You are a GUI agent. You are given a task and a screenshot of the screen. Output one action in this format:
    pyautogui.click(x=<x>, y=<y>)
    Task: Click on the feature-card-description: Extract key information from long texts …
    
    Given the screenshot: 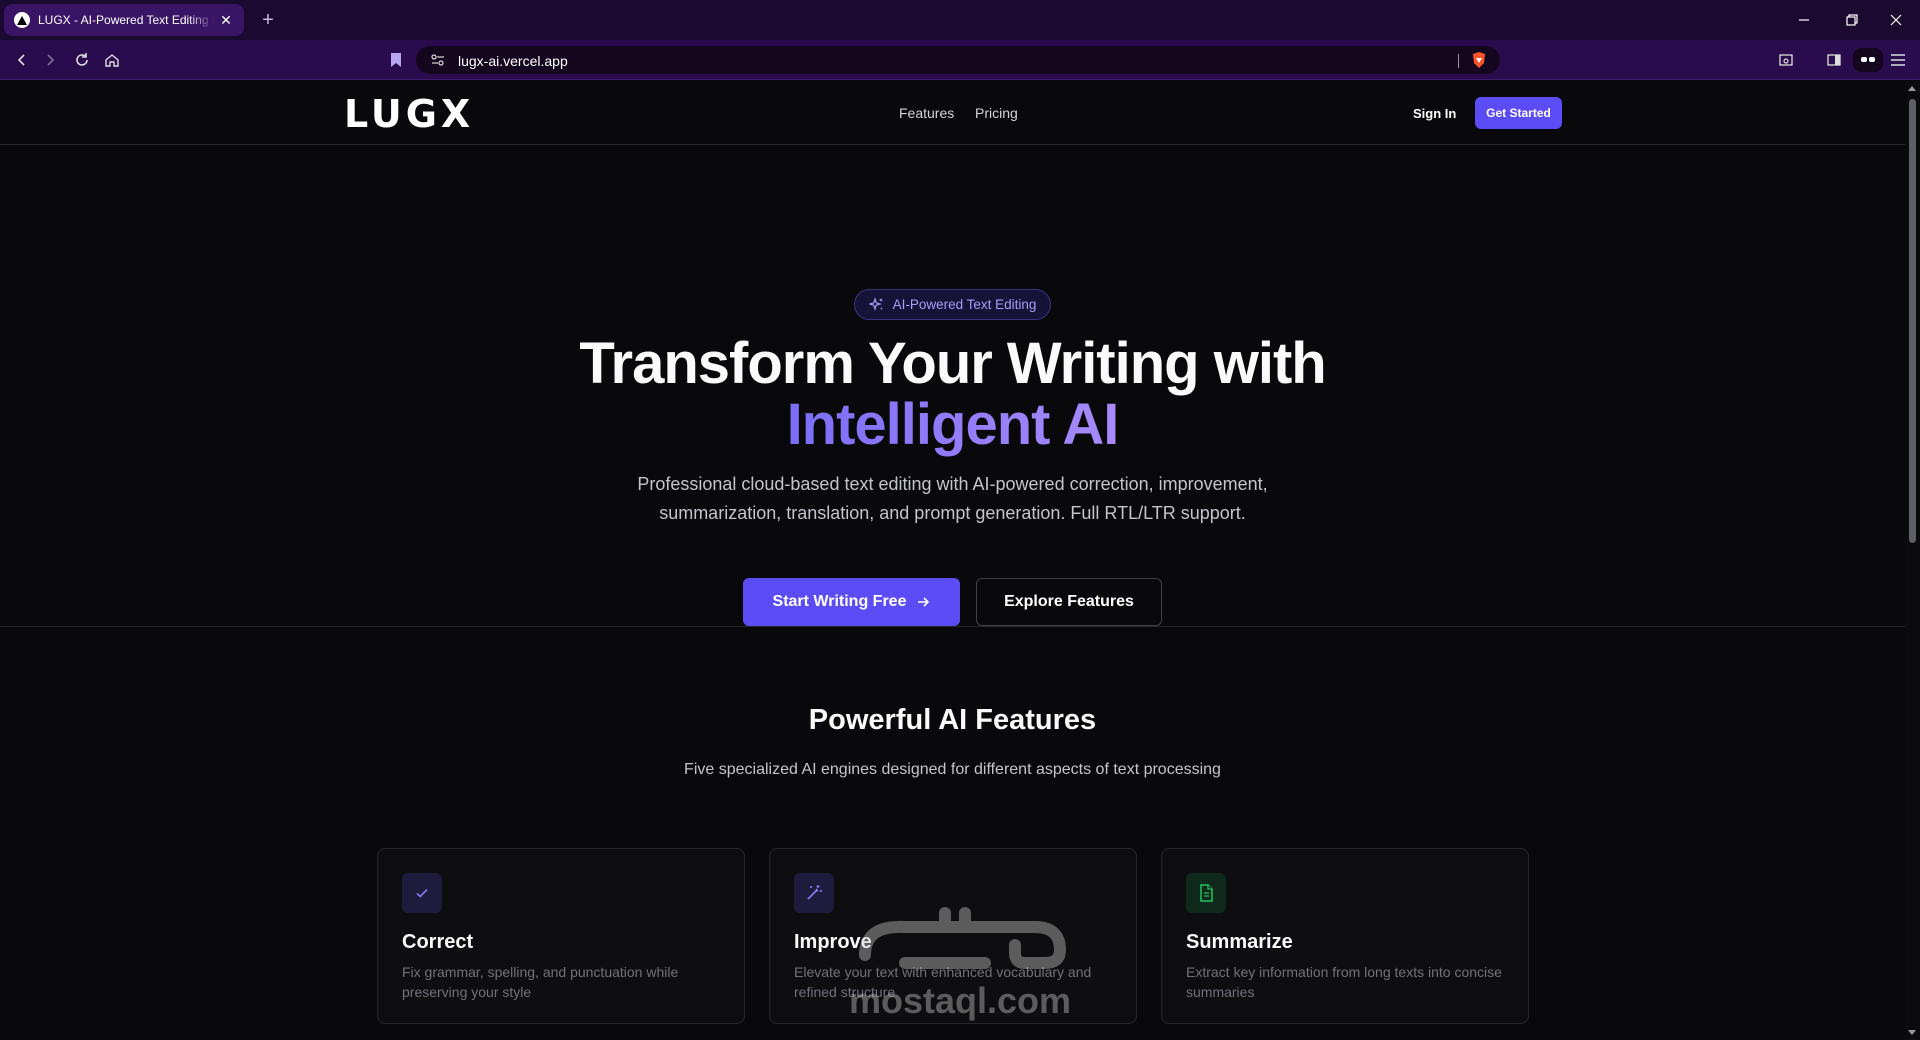 What is the action you would take?
    pyautogui.click(x=1344, y=982)
    